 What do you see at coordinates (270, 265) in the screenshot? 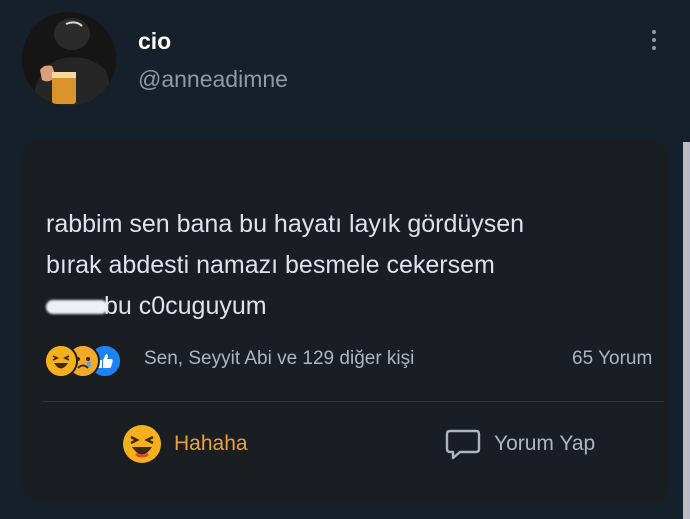
I see `post-line: bırak abdesti namazı besmele cekersem` at bounding box center [270, 265].